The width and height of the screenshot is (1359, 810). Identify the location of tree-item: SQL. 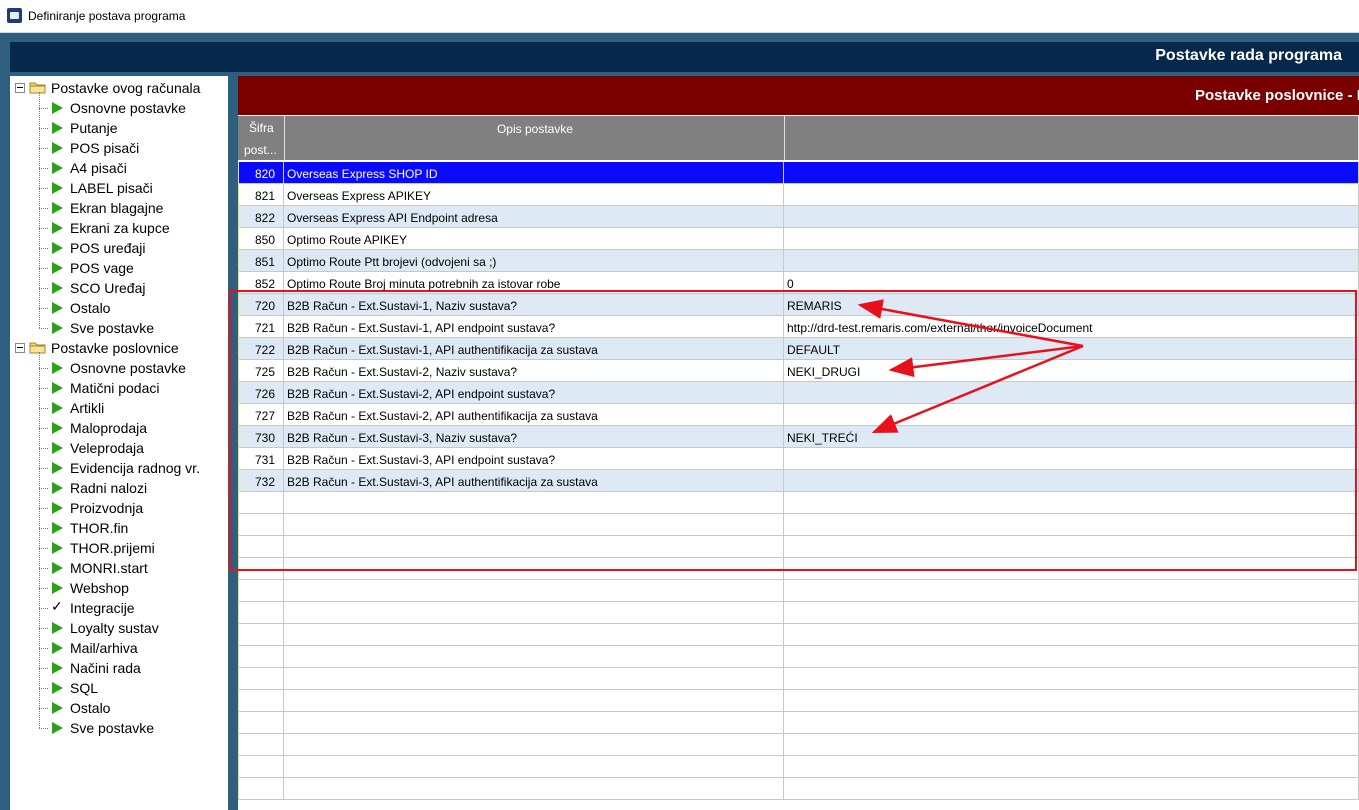
(119, 688).